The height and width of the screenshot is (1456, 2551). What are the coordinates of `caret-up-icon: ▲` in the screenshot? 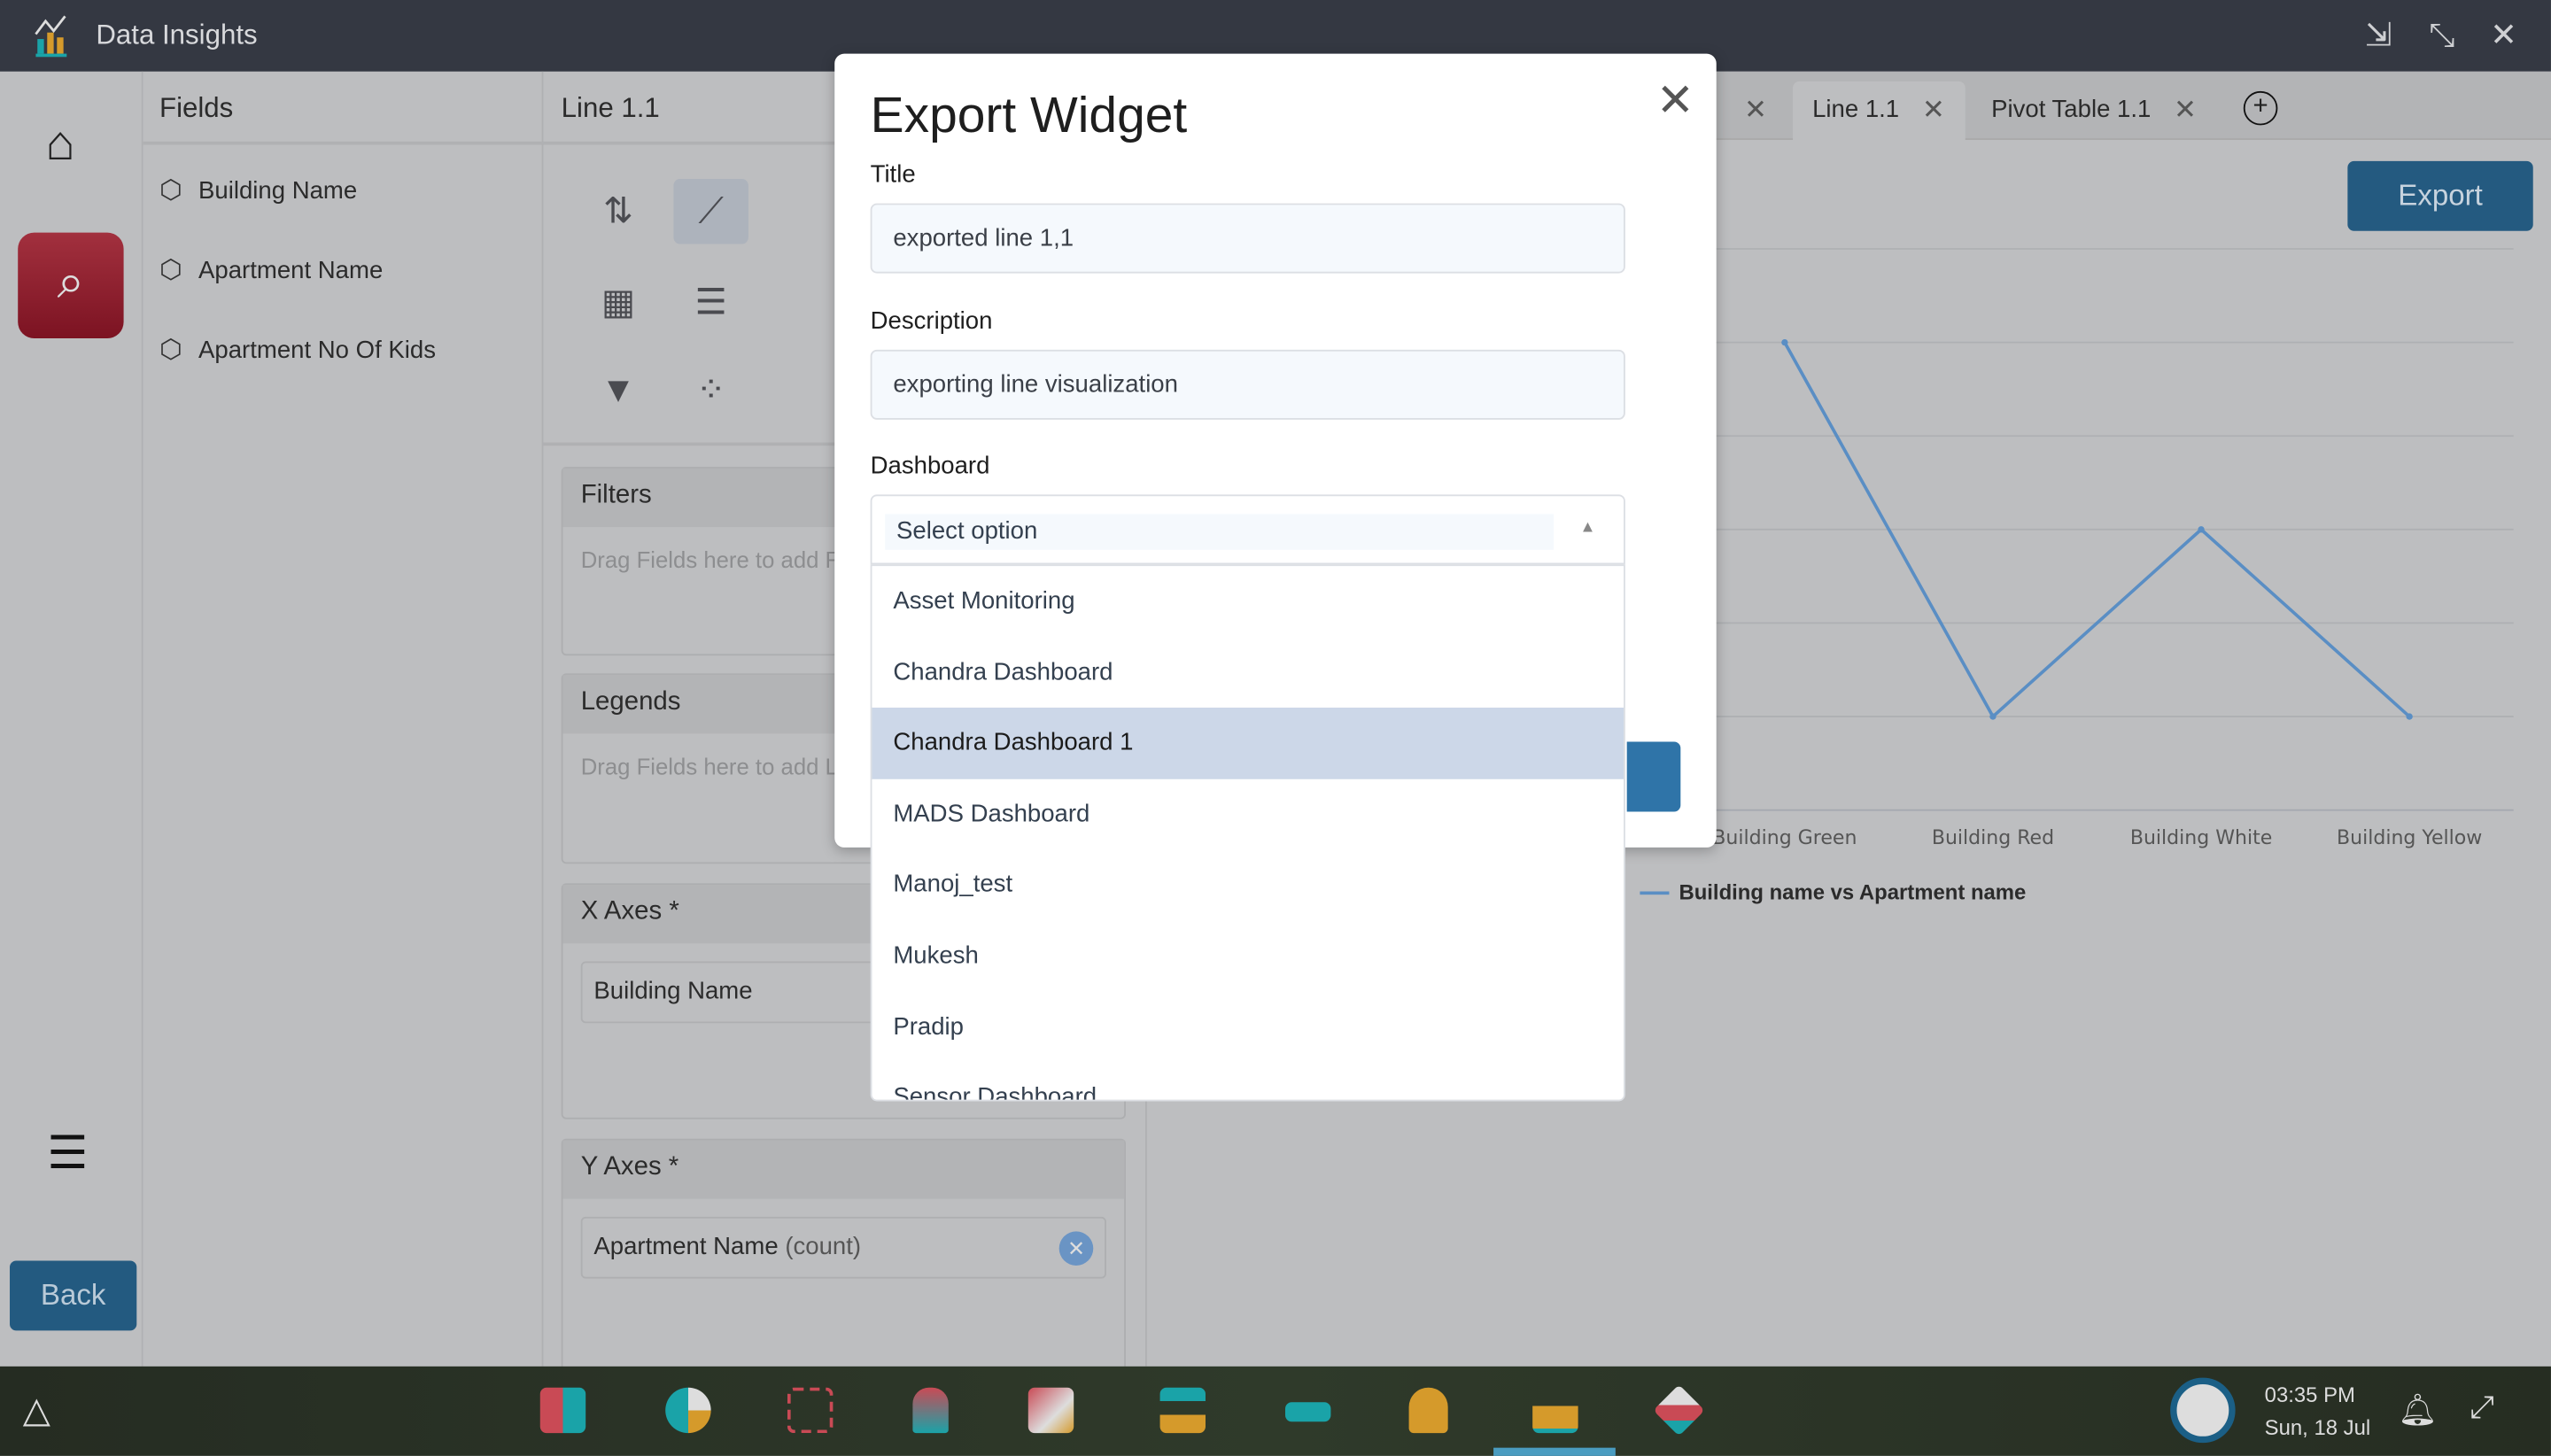 It's located at (1587, 528).